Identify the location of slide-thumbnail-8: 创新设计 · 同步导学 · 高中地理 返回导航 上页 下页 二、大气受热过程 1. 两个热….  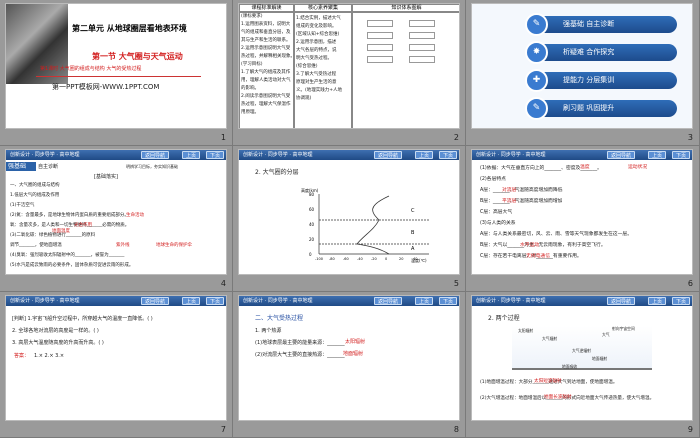
(349, 365).